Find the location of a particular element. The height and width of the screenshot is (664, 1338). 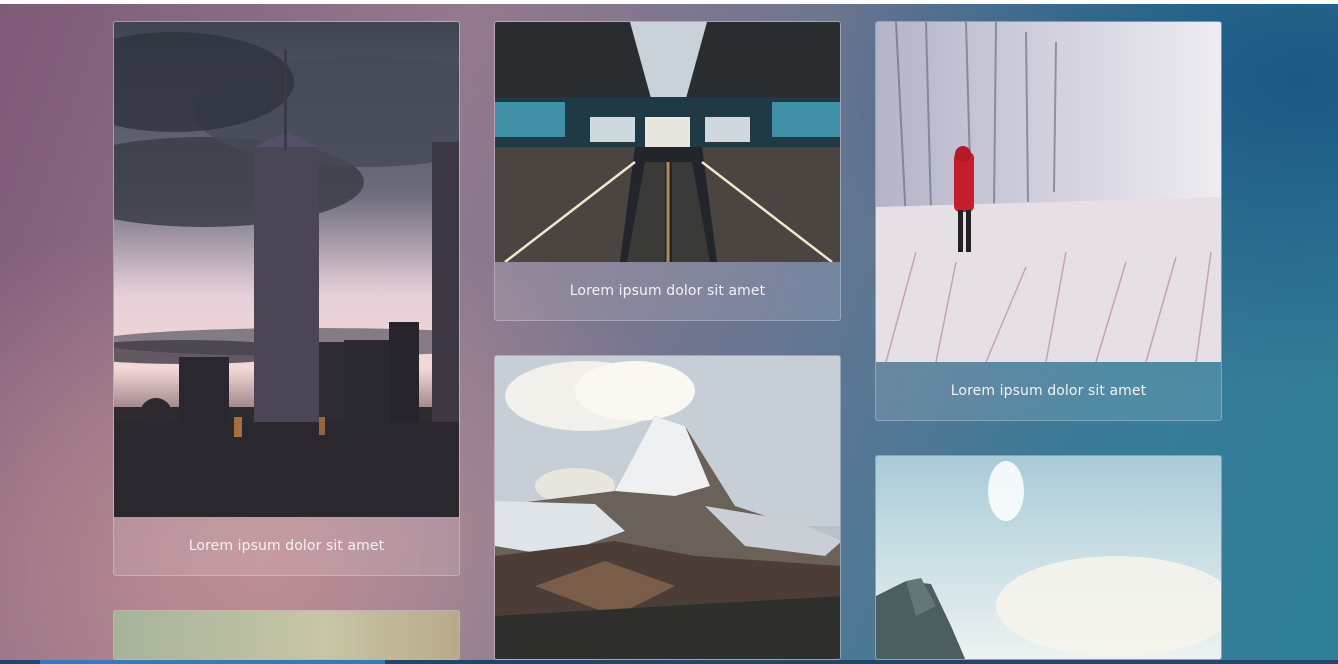

bottom-left-photo is located at coordinates (286, 635).